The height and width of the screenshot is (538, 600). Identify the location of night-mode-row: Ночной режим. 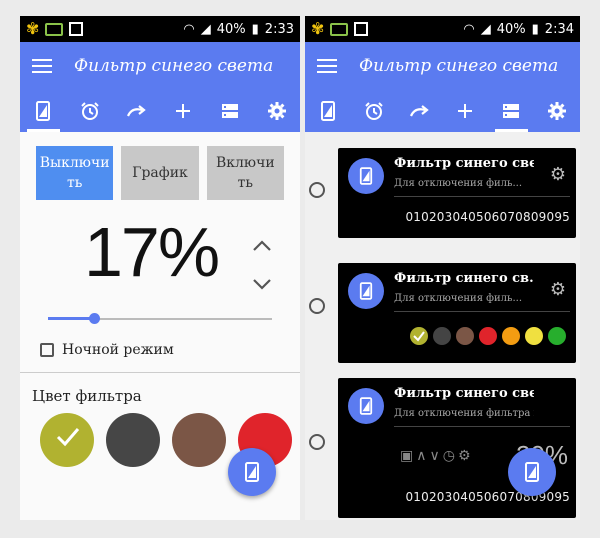
(160, 345).